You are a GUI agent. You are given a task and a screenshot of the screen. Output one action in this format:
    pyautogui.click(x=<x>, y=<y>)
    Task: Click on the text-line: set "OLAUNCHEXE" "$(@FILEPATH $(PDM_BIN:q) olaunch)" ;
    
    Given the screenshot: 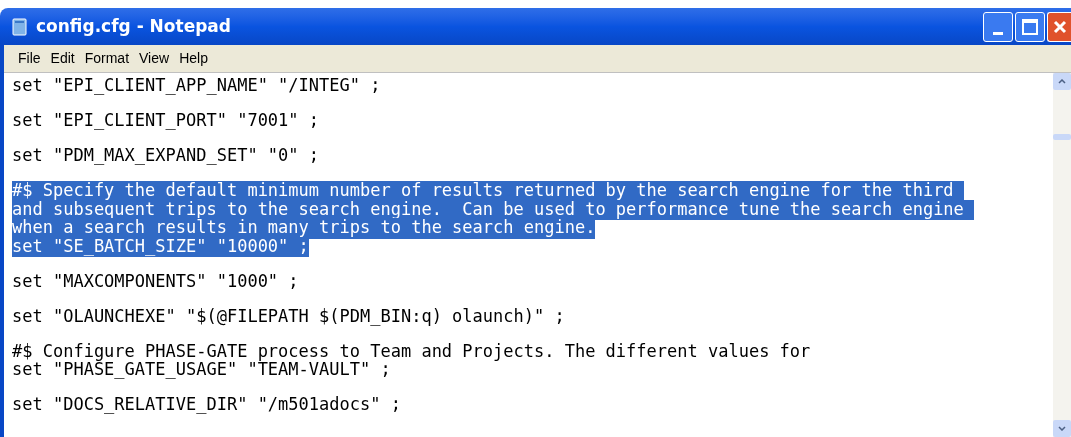 What is the action you would take?
    pyautogui.click(x=288, y=316)
    